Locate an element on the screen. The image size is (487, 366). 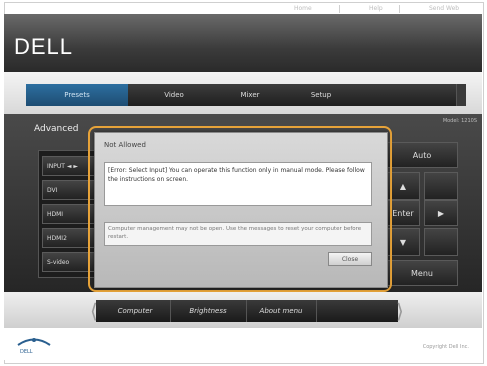
tab-mixer: Mixer is located at coordinates (250, 95).